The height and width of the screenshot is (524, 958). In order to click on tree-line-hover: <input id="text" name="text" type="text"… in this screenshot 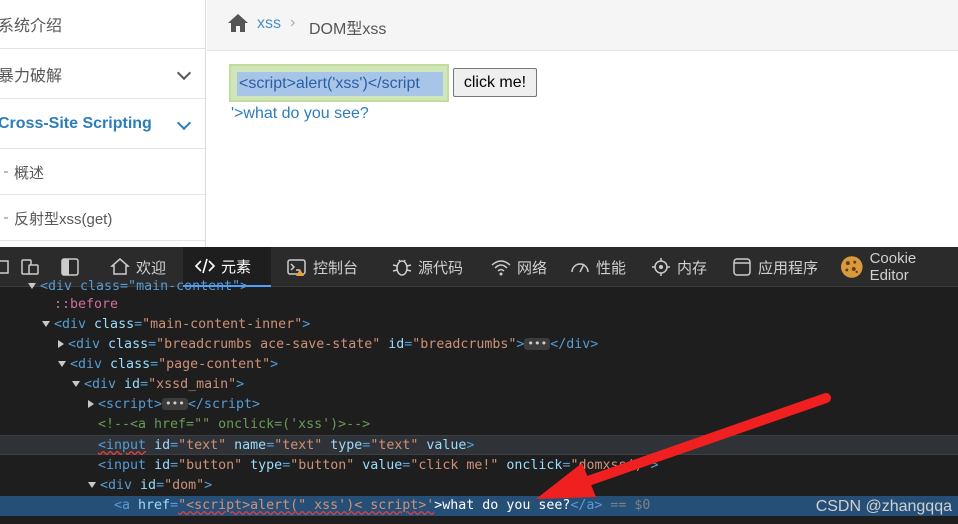, I will do `click(479, 445)`.